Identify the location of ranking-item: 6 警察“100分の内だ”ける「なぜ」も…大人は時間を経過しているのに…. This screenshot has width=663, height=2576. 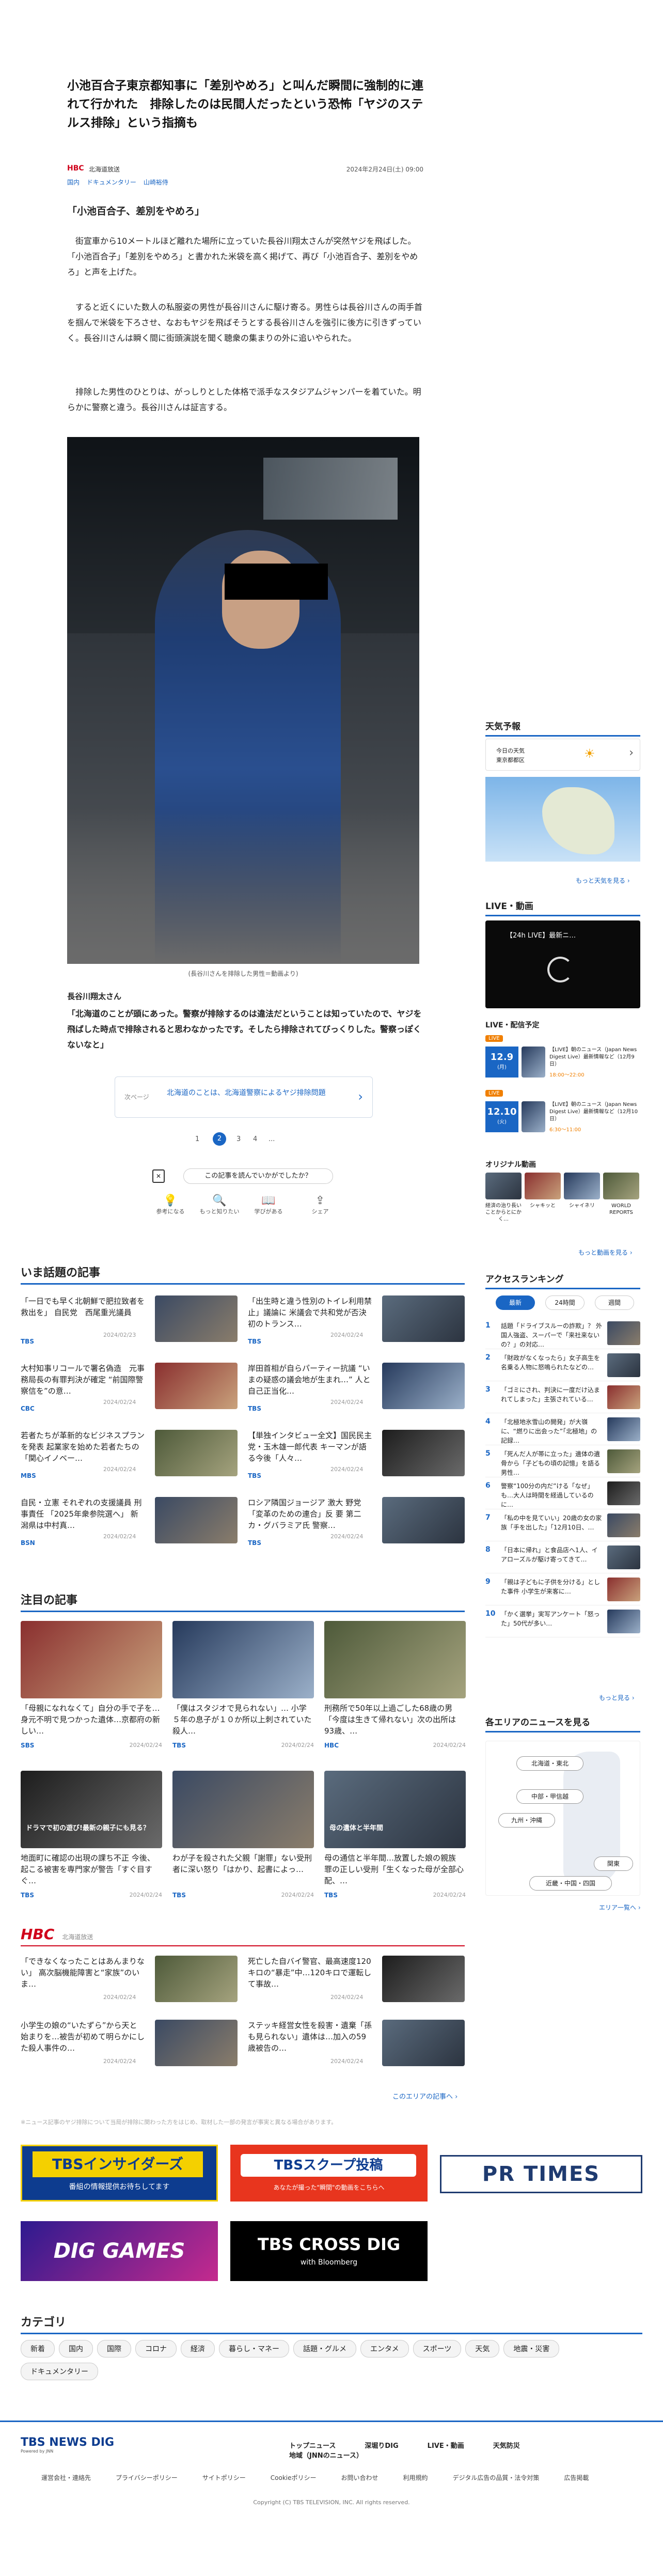
(562, 1493).